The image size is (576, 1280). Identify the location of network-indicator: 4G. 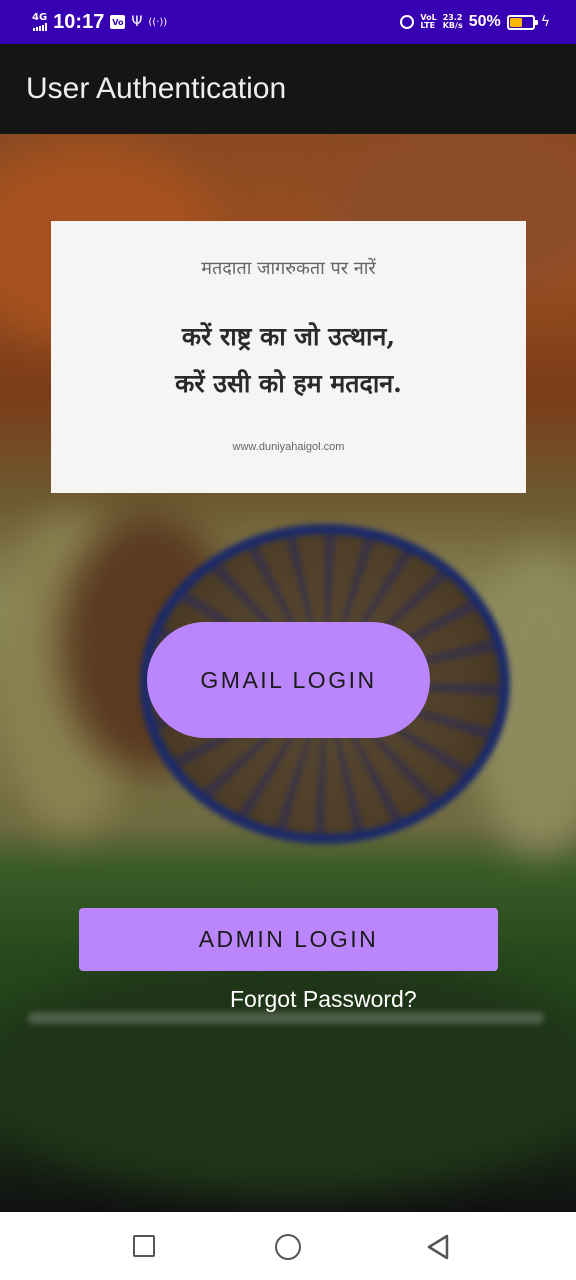
(39, 22).